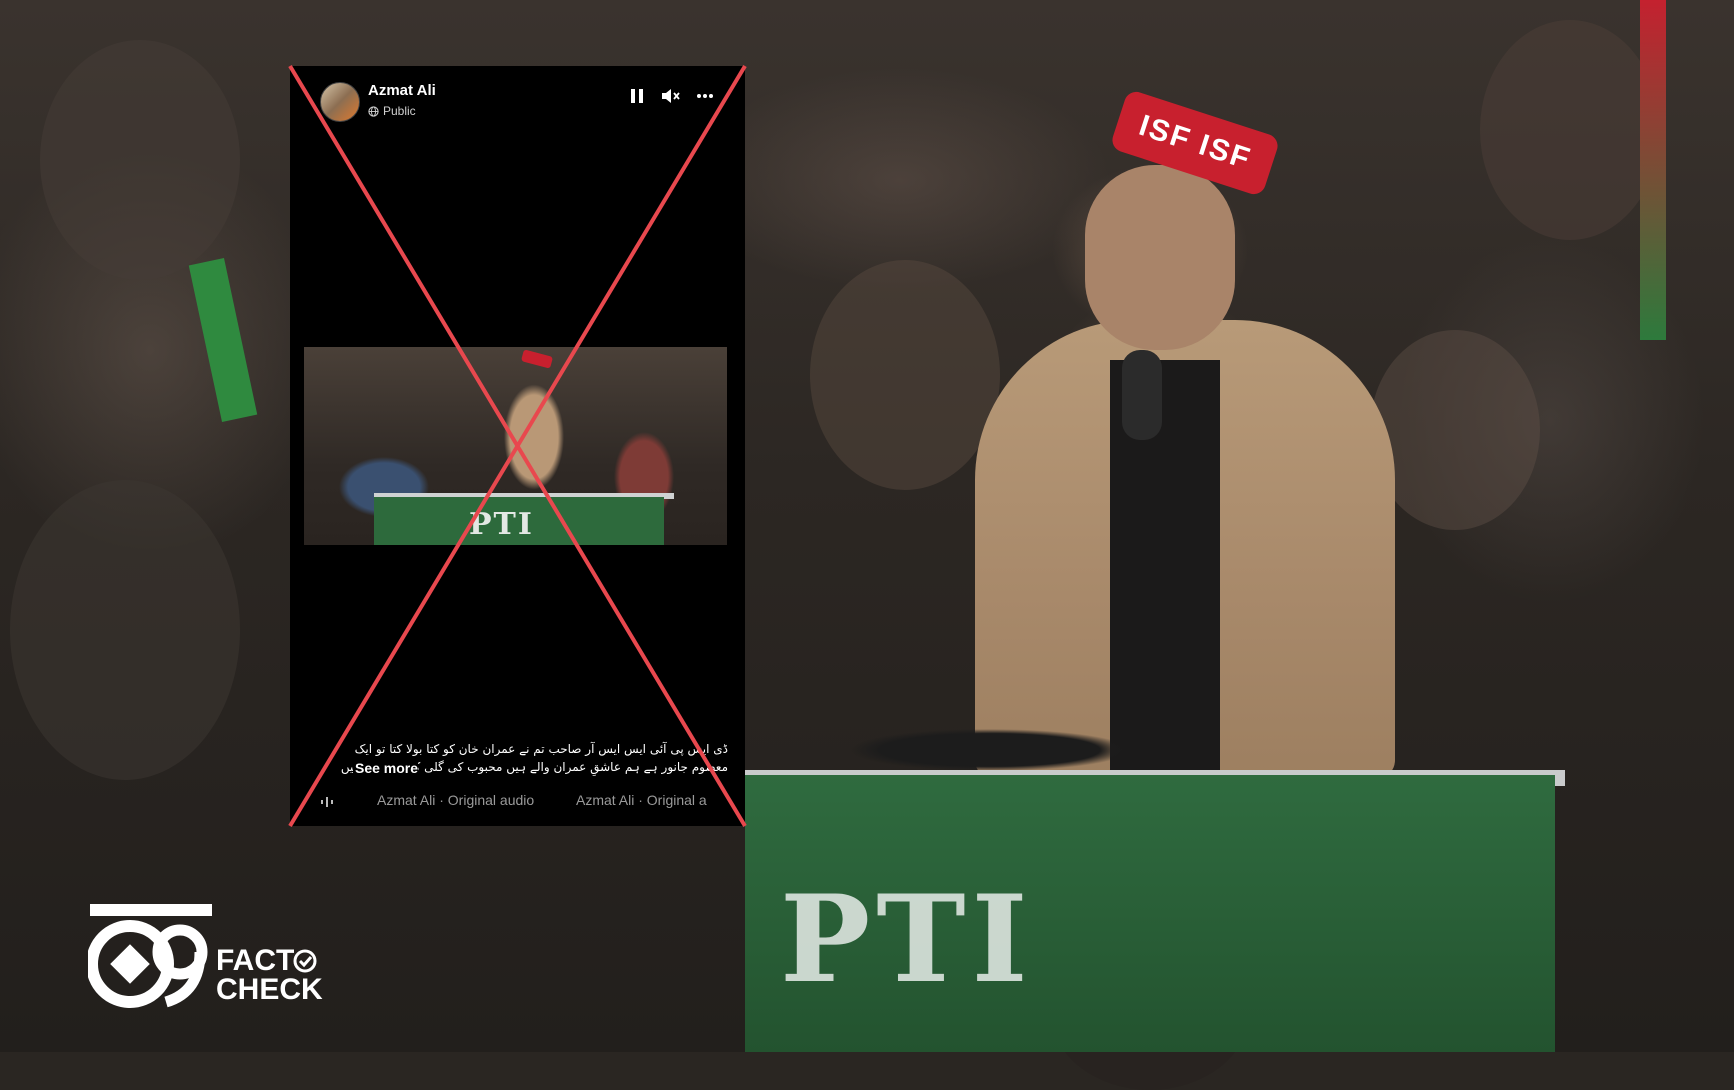 Image resolution: width=1734 pixels, height=1090 pixels. What do you see at coordinates (149, 956) in the screenshot?
I see `logo-mark` at bounding box center [149, 956].